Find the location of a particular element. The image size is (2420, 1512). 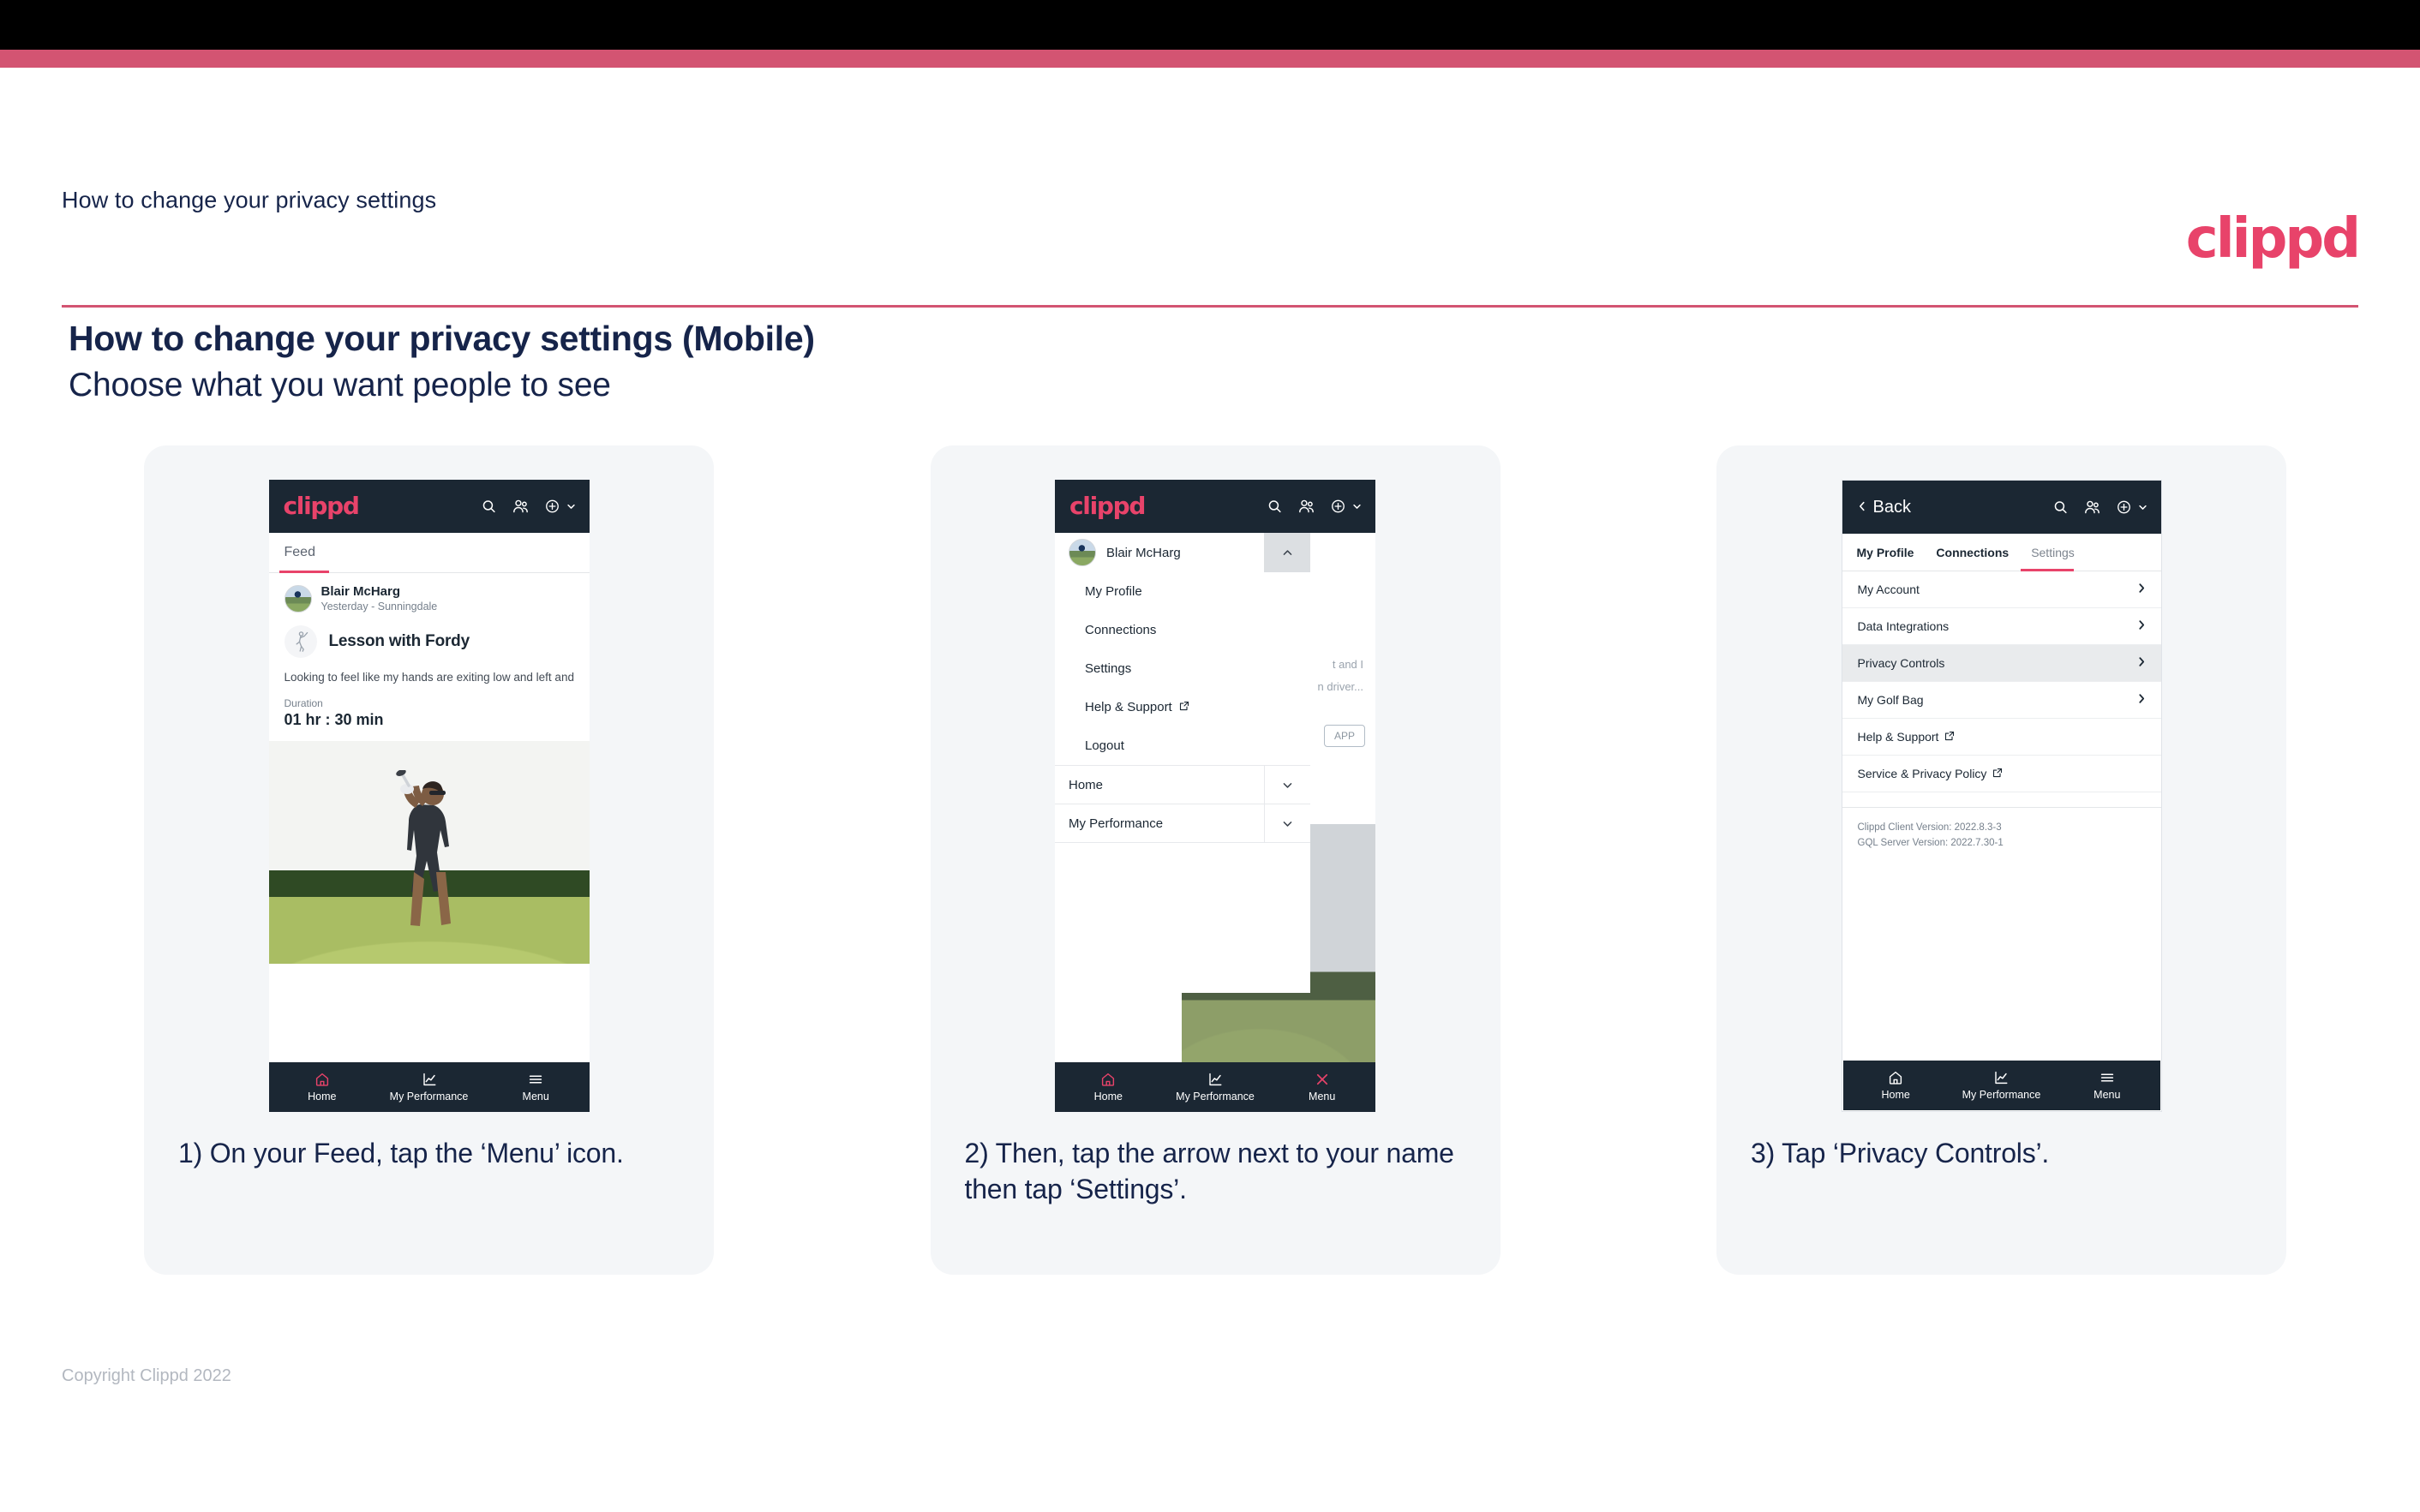

golf-swing-icon is located at coordinates (300, 642).